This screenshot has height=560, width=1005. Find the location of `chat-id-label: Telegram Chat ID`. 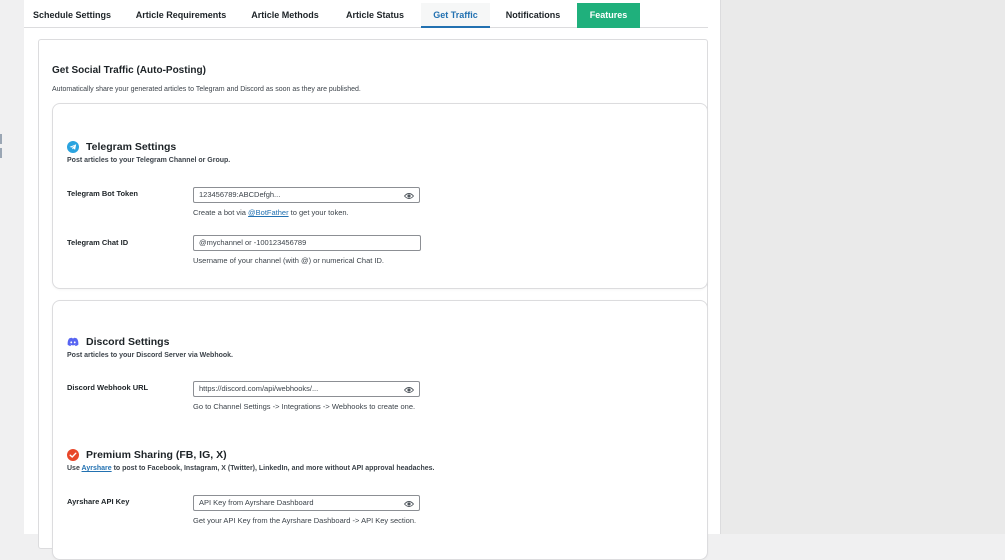

chat-id-label: Telegram Chat ID is located at coordinates (98, 242).